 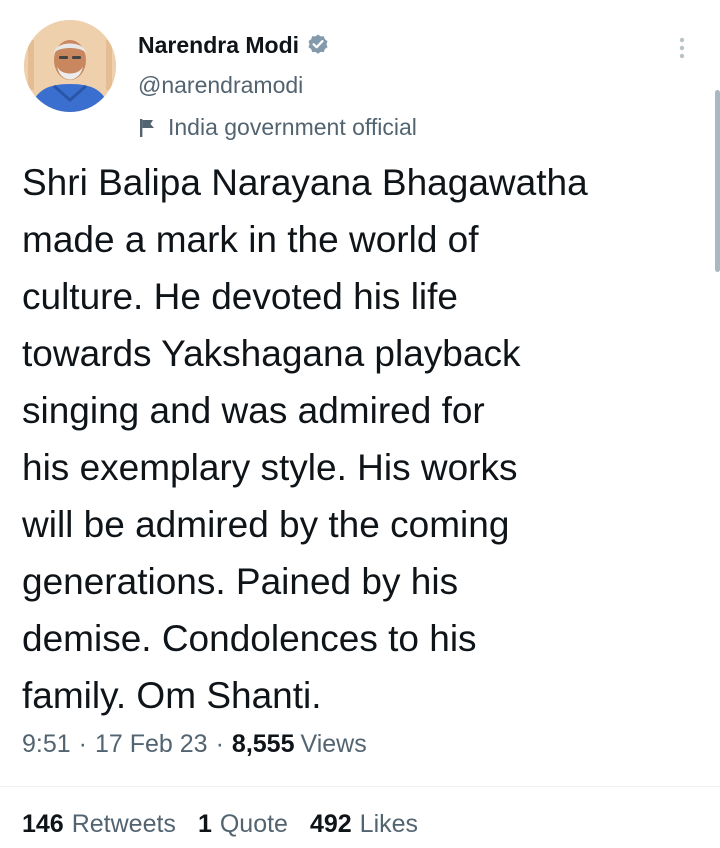 I want to click on more-options-icon, so click(x=682, y=48).